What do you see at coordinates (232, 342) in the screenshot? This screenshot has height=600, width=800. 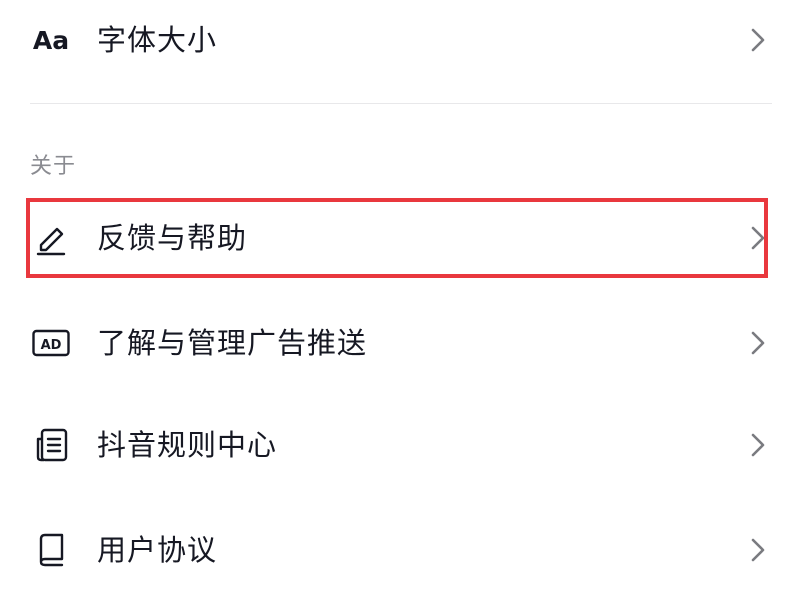 I see `settings-item-label: 了解与管理广告推送` at bounding box center [232, 342].